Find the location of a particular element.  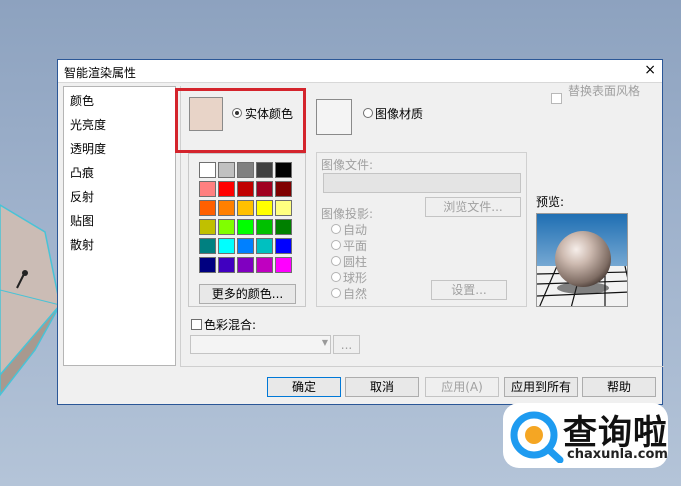

preview-label: 预览: is located at coordinates (550, 202).